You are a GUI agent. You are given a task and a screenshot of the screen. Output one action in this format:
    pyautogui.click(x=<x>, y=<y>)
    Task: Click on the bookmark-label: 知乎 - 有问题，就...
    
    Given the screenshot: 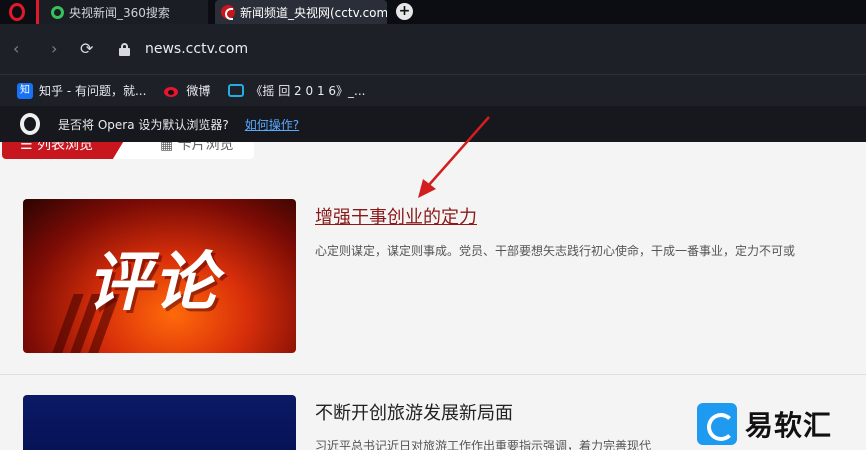 What is the action you would take?
    pyautogui.click(x=93, y=91)
    